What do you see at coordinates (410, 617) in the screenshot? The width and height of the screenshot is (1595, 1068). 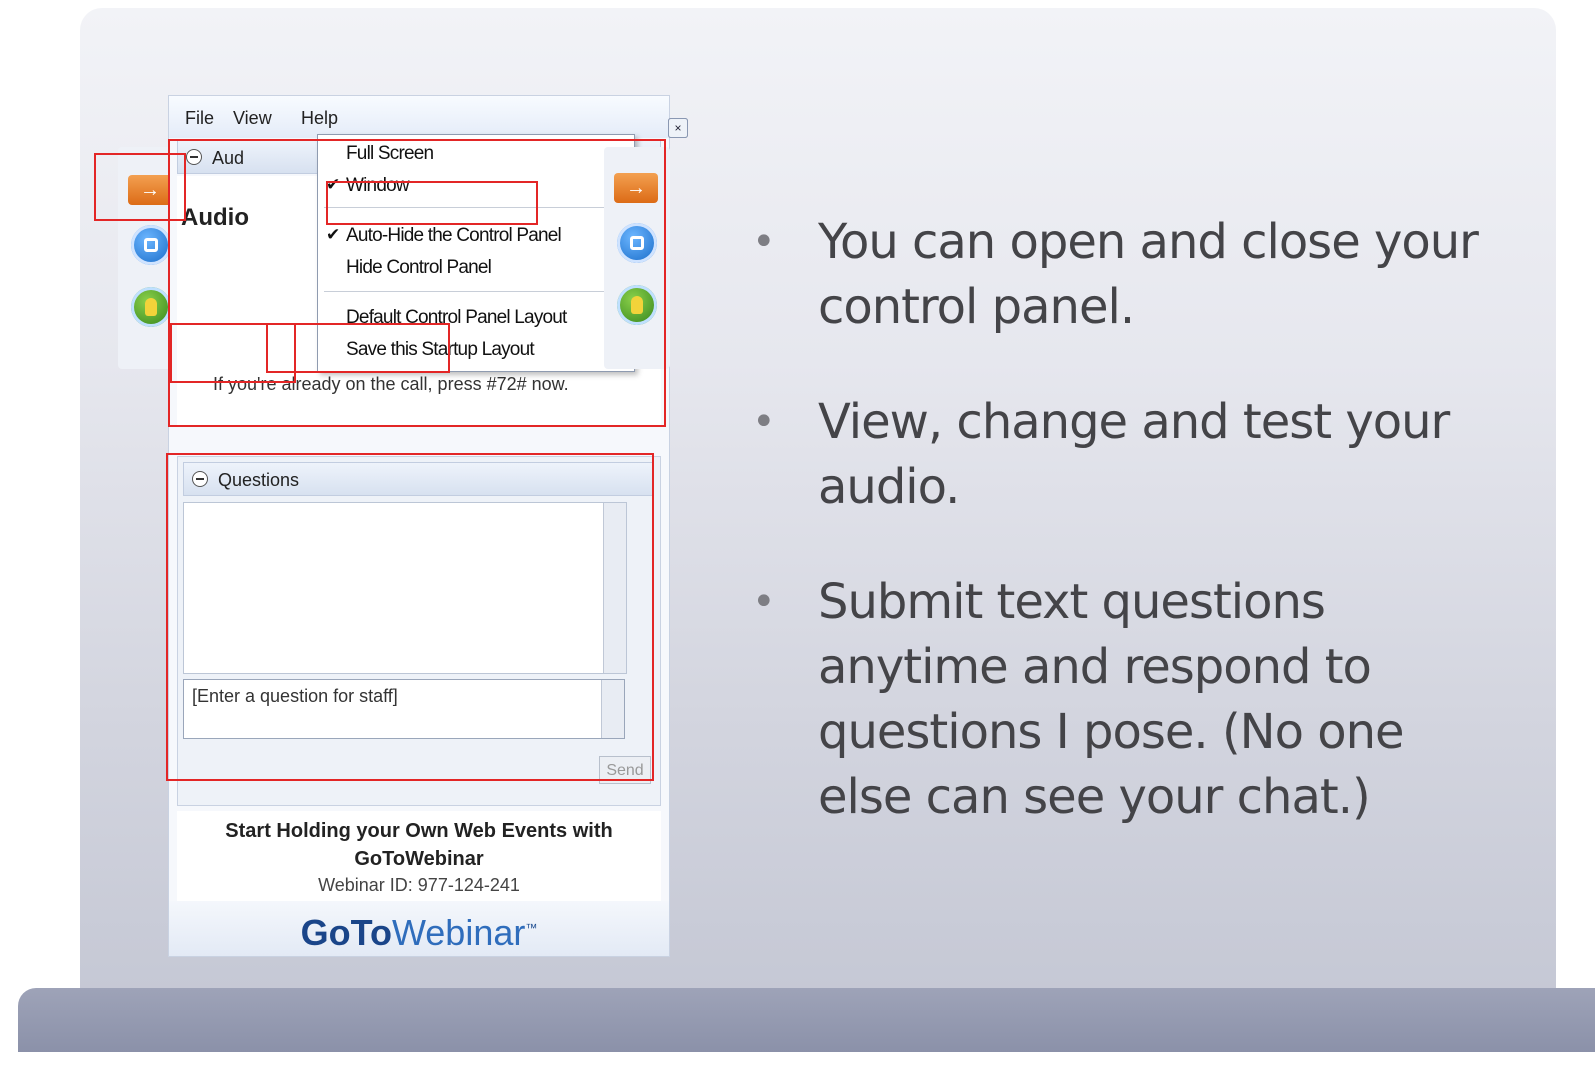 I see `highlight-questions-panel` at bounding box center [410, 617].